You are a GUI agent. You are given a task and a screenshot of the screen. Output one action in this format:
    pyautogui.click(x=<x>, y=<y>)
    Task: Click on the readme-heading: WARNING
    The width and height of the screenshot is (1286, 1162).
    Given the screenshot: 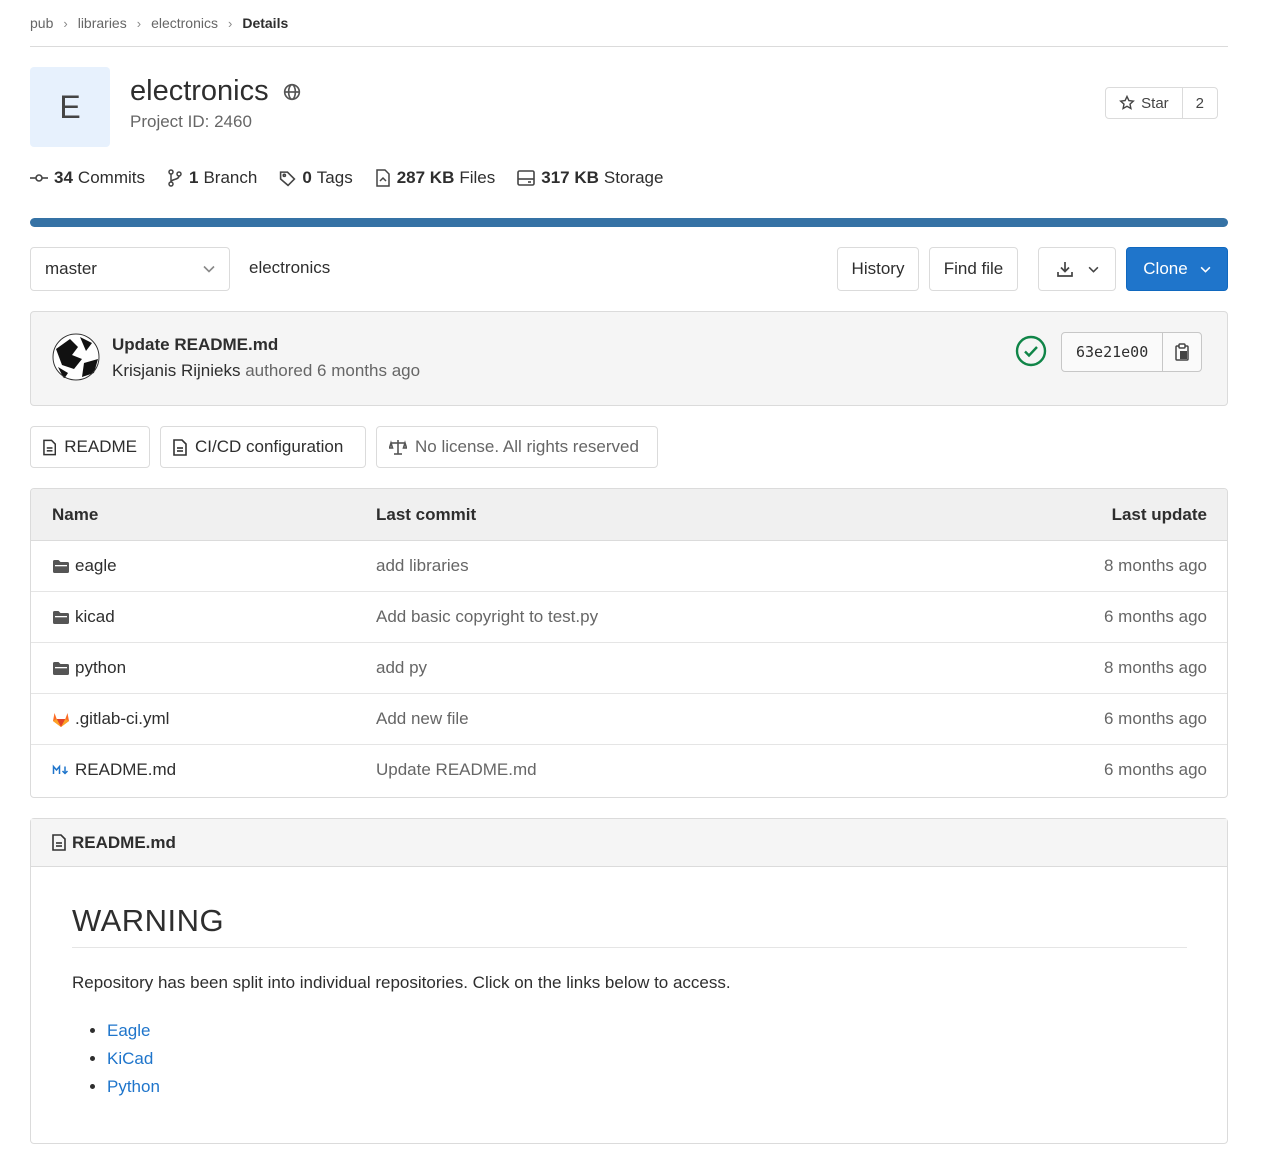 What is the action you would take?
    pyautogui.click(x=629, y=925)
    